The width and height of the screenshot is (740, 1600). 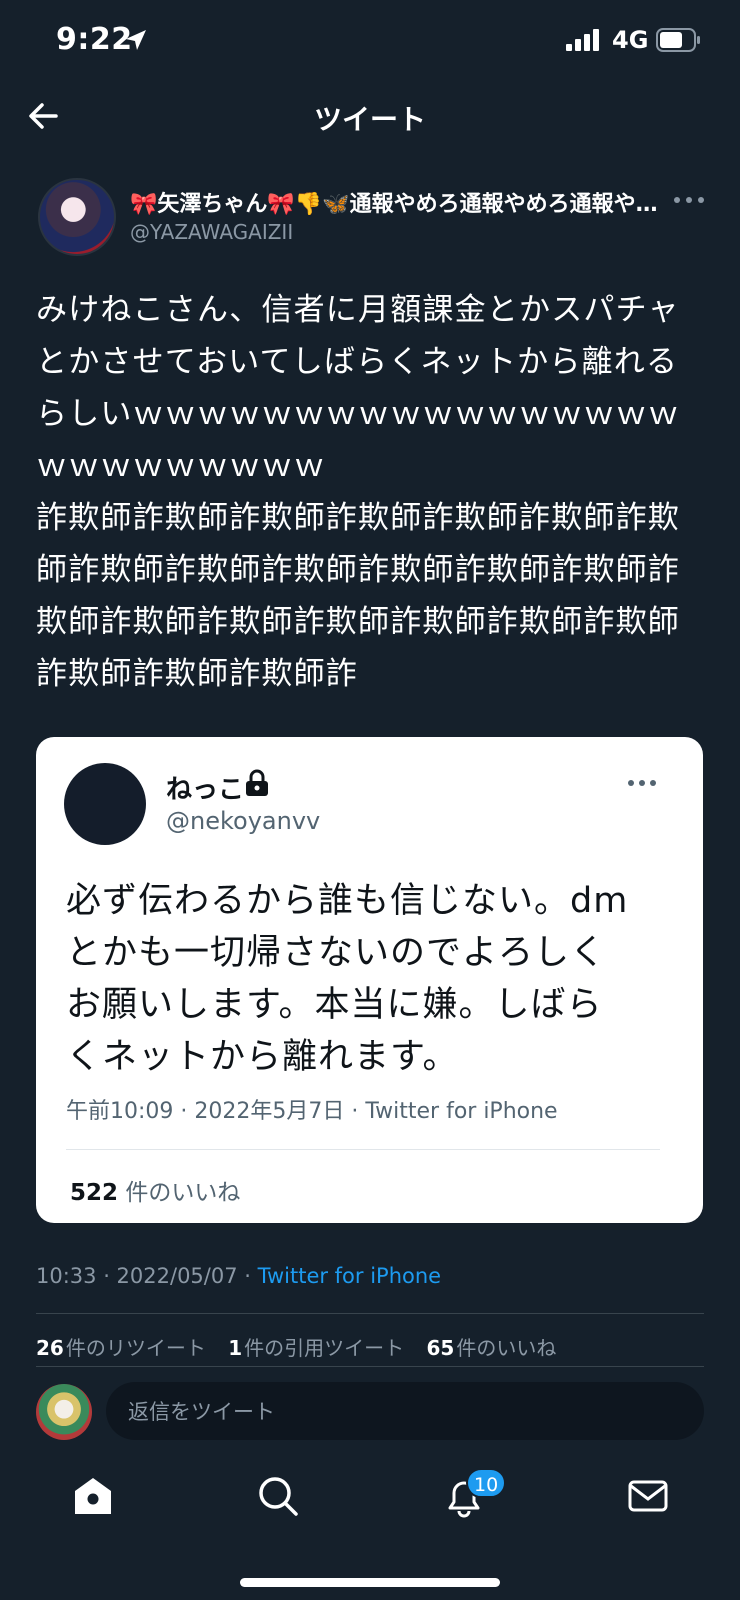 I want to click on battery-icon, so click(x=678, y=40).